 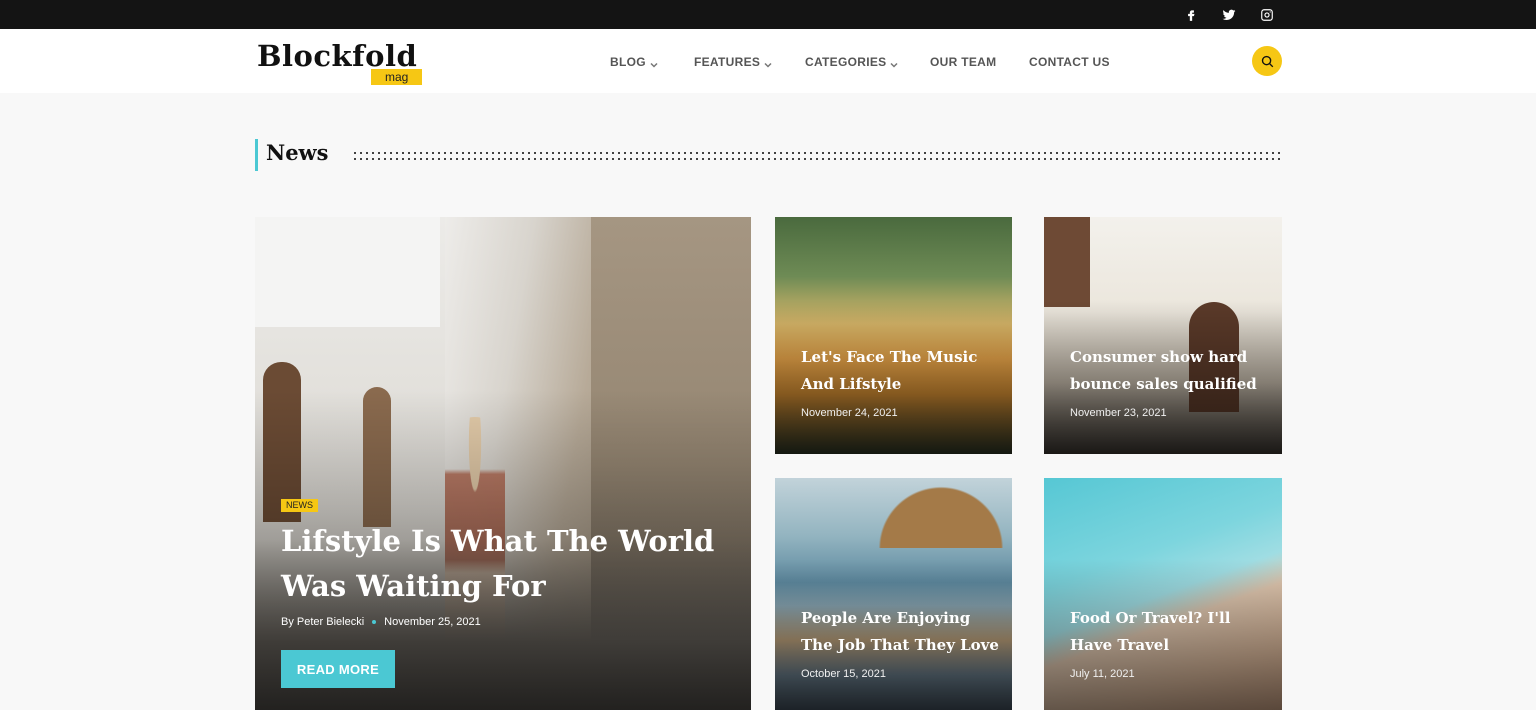 I want to click on post-title: Food Or Travel? I'll Have Travel, so click(x=1170, y=632).